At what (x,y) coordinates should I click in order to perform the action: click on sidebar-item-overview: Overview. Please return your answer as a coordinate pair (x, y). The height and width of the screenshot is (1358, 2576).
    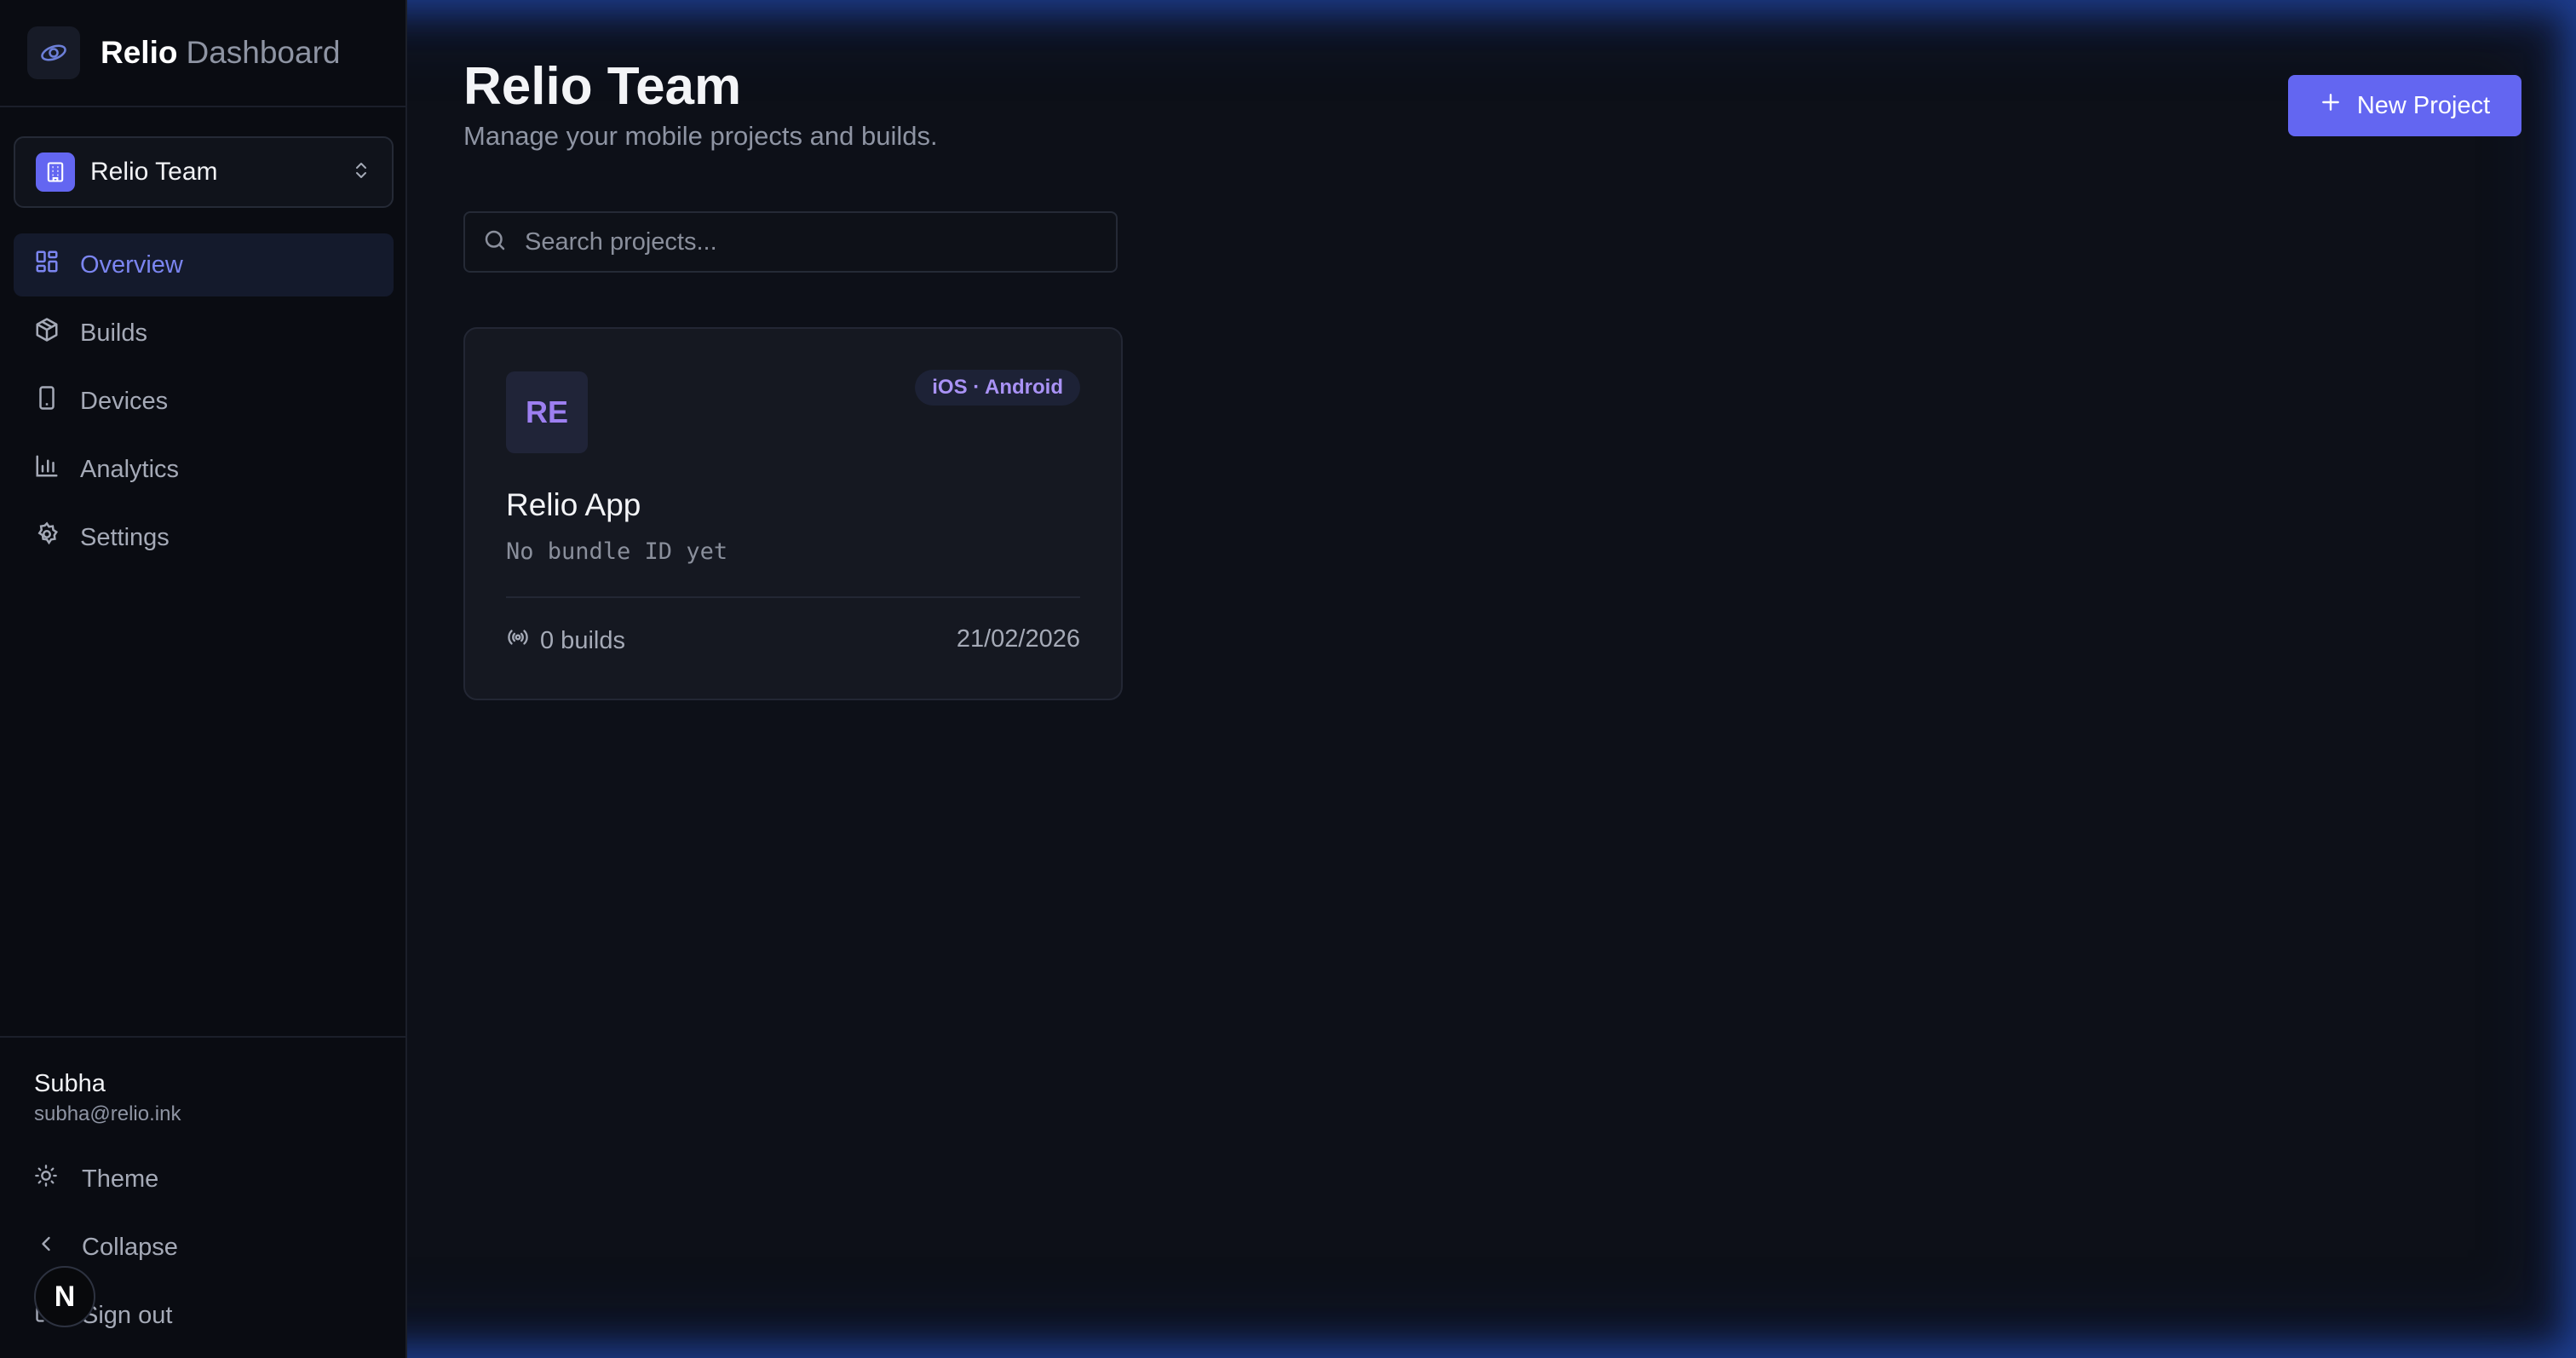
    Looking at the image, I should click on (204, 264).